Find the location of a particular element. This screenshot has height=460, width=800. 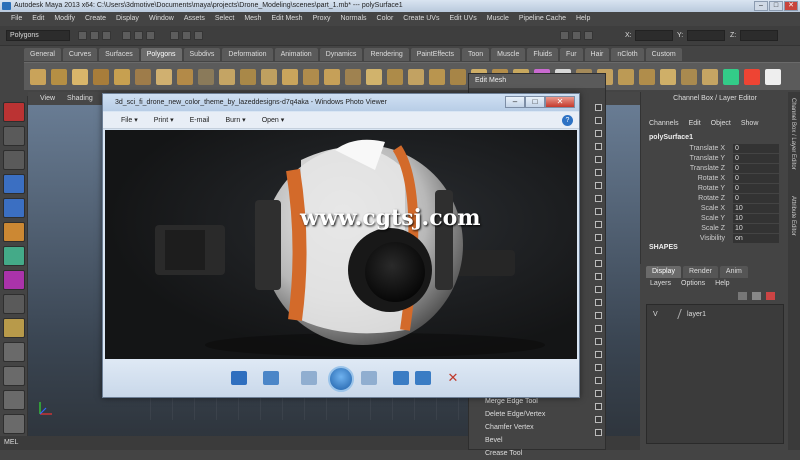

viewport-menu-view: View is located at coordinates (47, 98).